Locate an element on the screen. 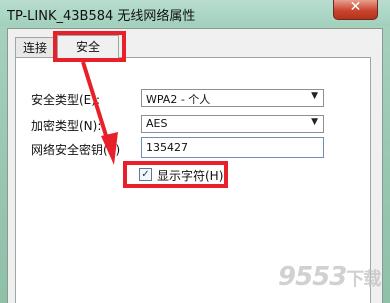 The height and width of the screenshot is (303, 390). watermark-logo: 9553下载 is located at coordinates (329, 277).